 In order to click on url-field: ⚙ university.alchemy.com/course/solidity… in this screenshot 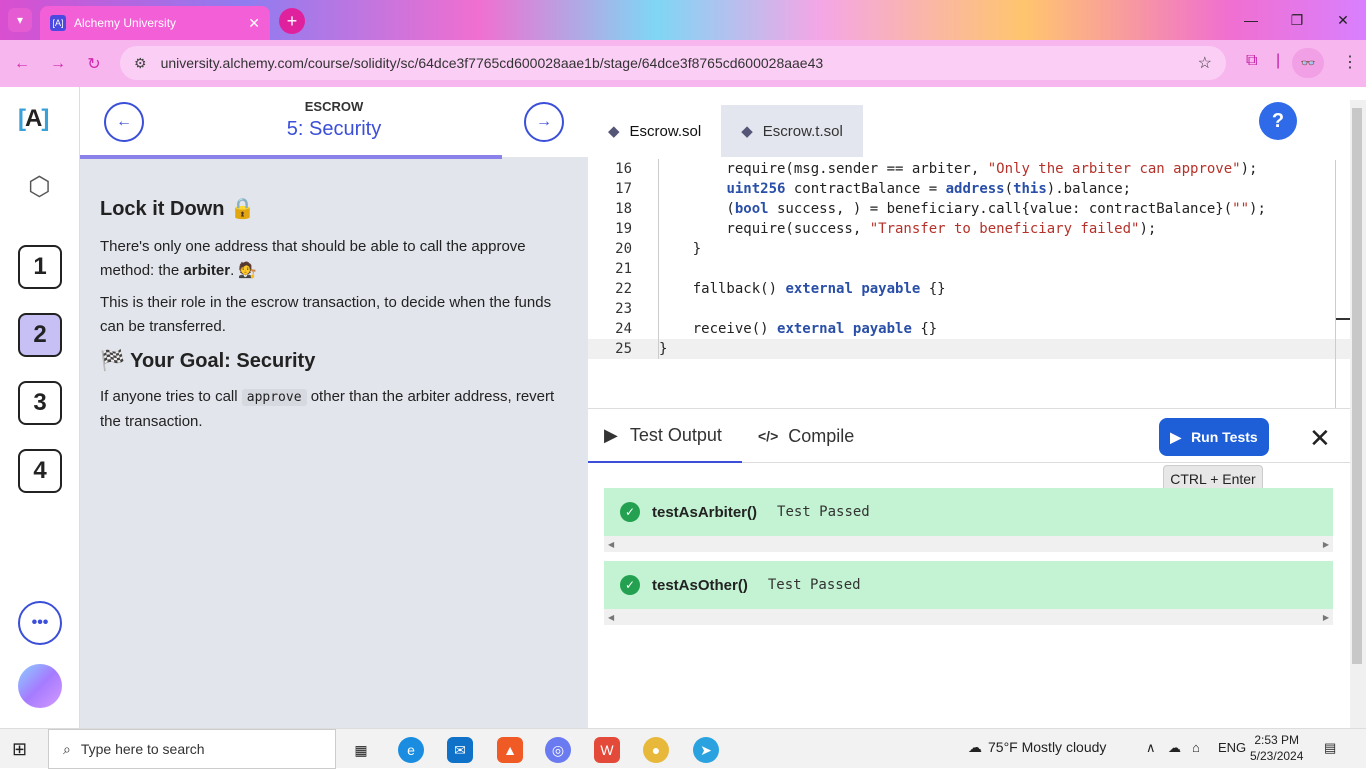, I will do `click(673, 63)`.